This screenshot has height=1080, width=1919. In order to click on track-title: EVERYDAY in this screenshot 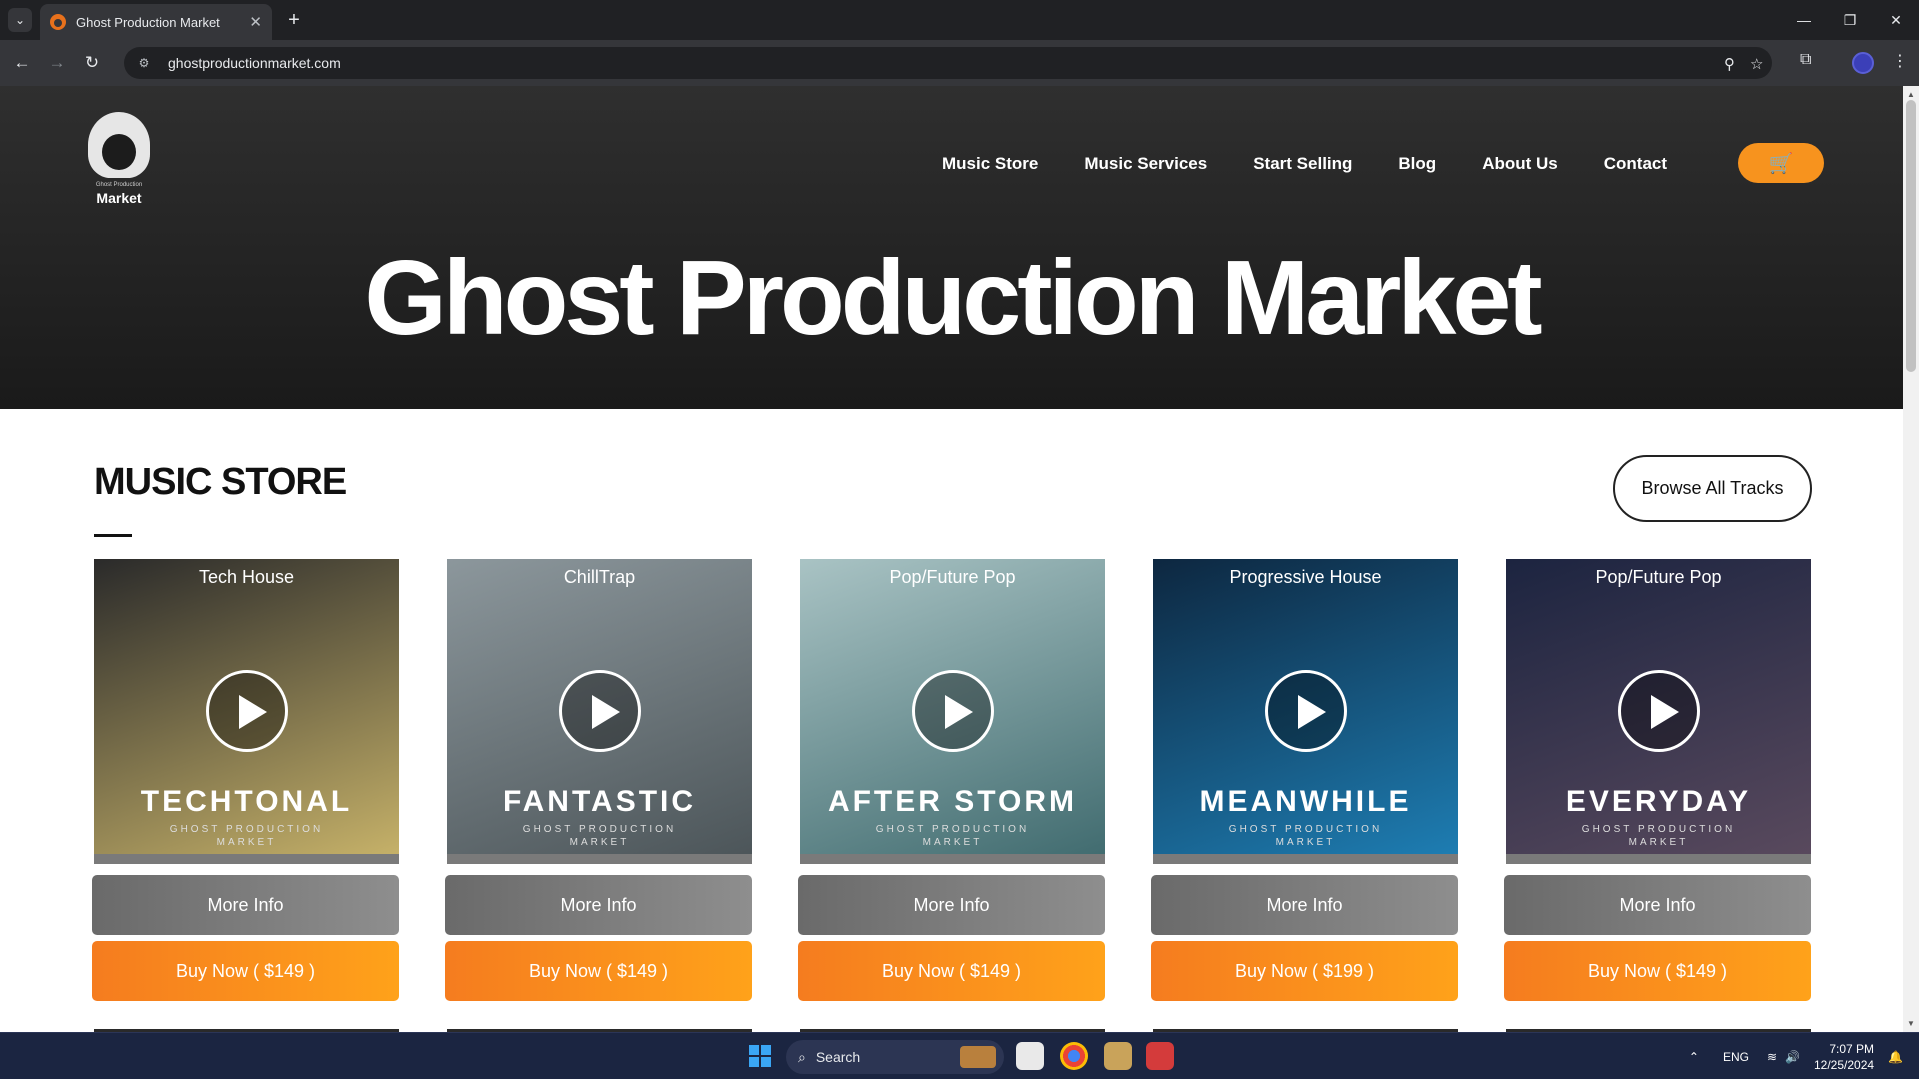, I will do `click(1658, 801)`.